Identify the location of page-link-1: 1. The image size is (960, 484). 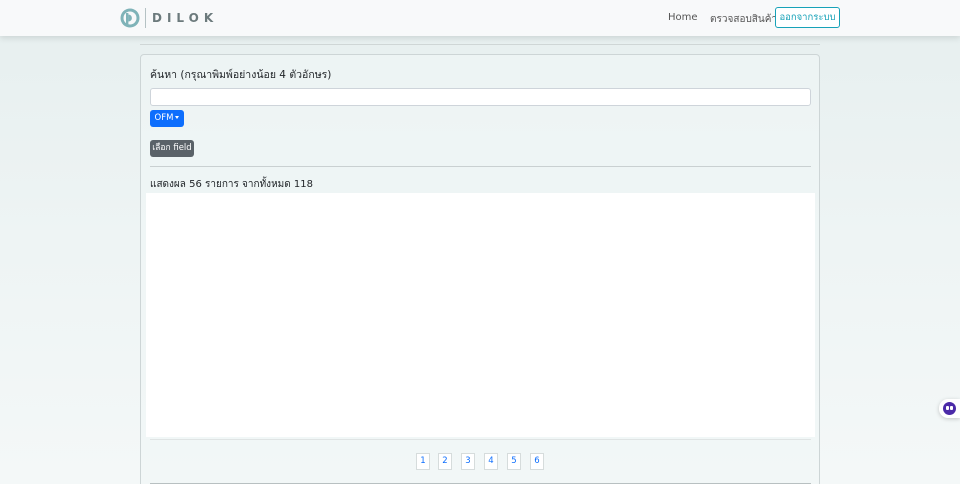
(423, 461).